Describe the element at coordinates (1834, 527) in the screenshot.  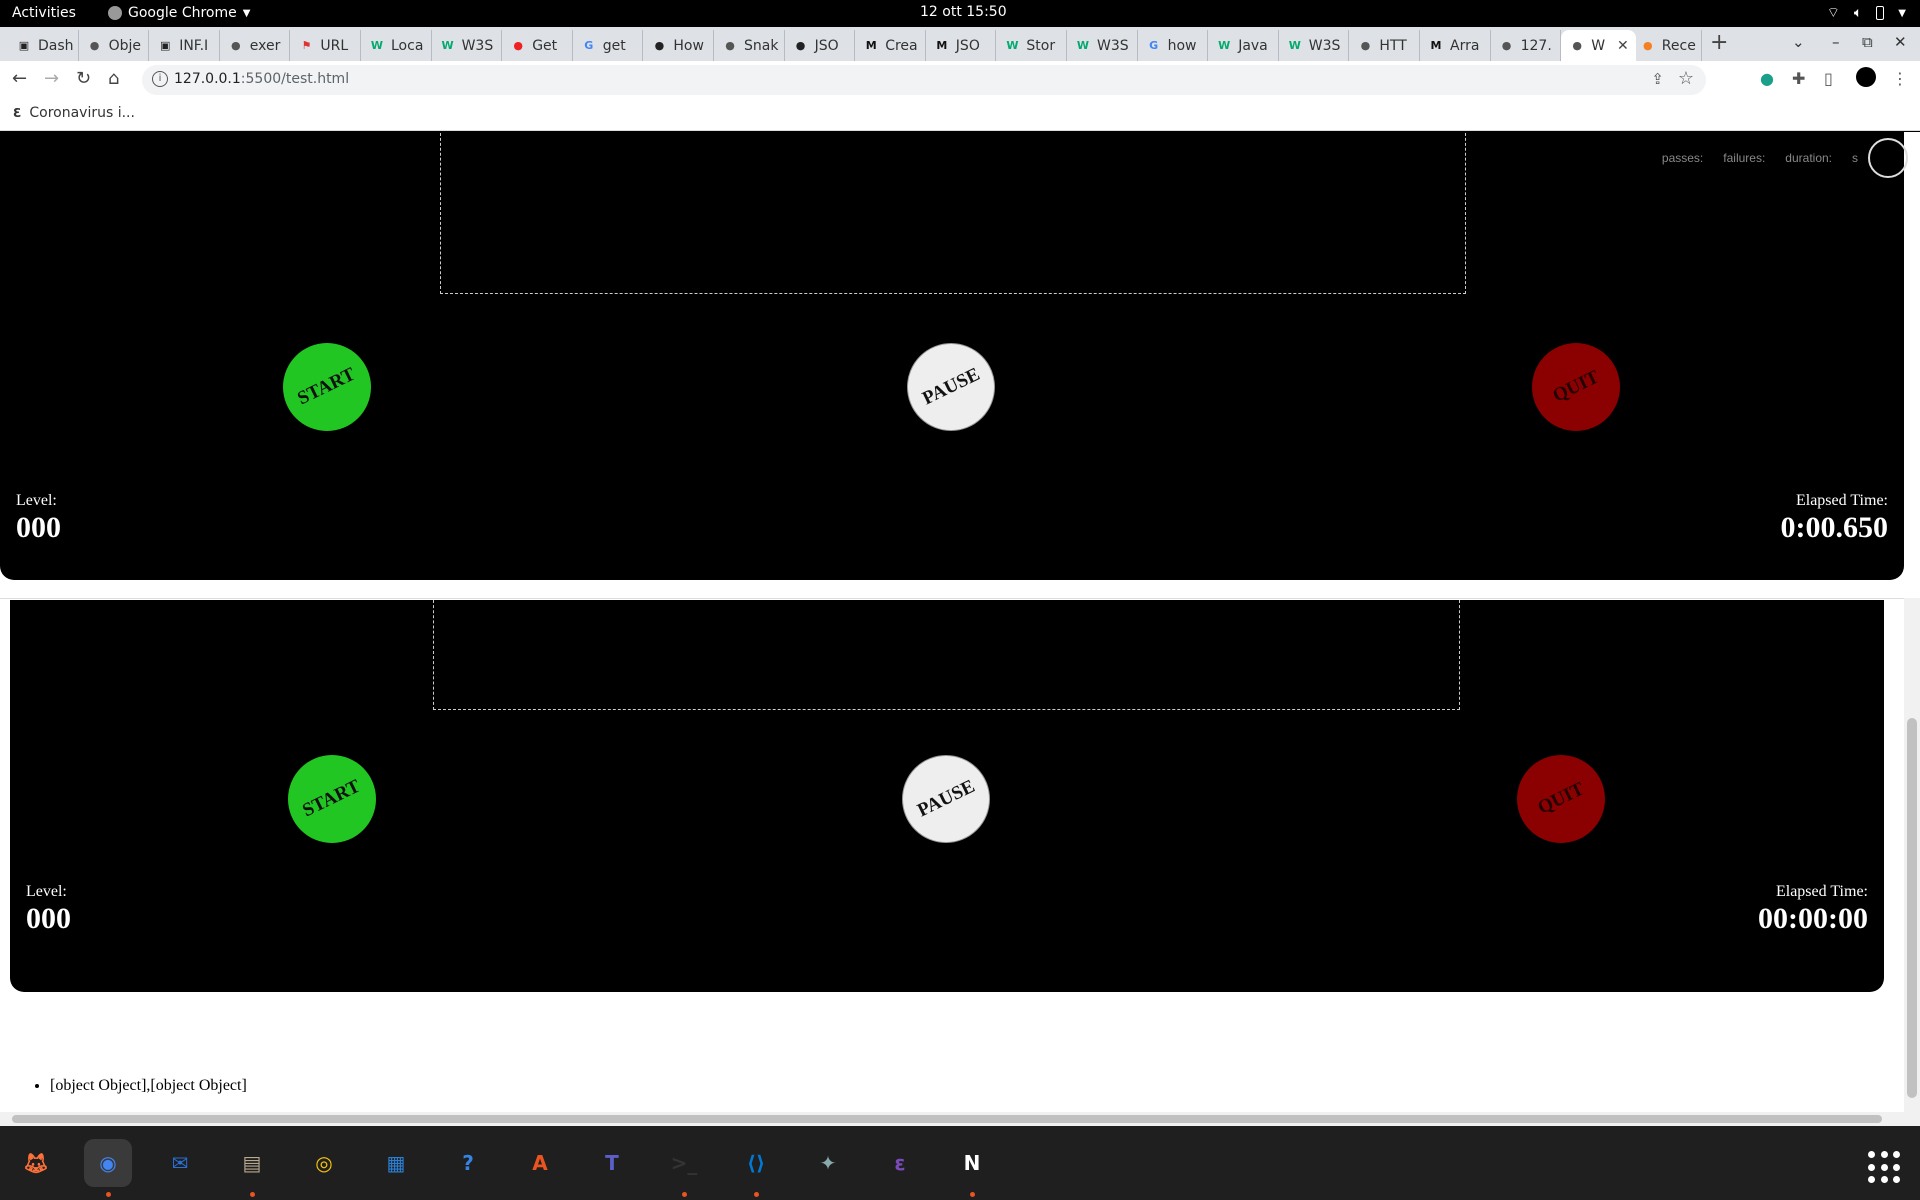
I see `elapsed-time-value: 0:00.650` at that location.